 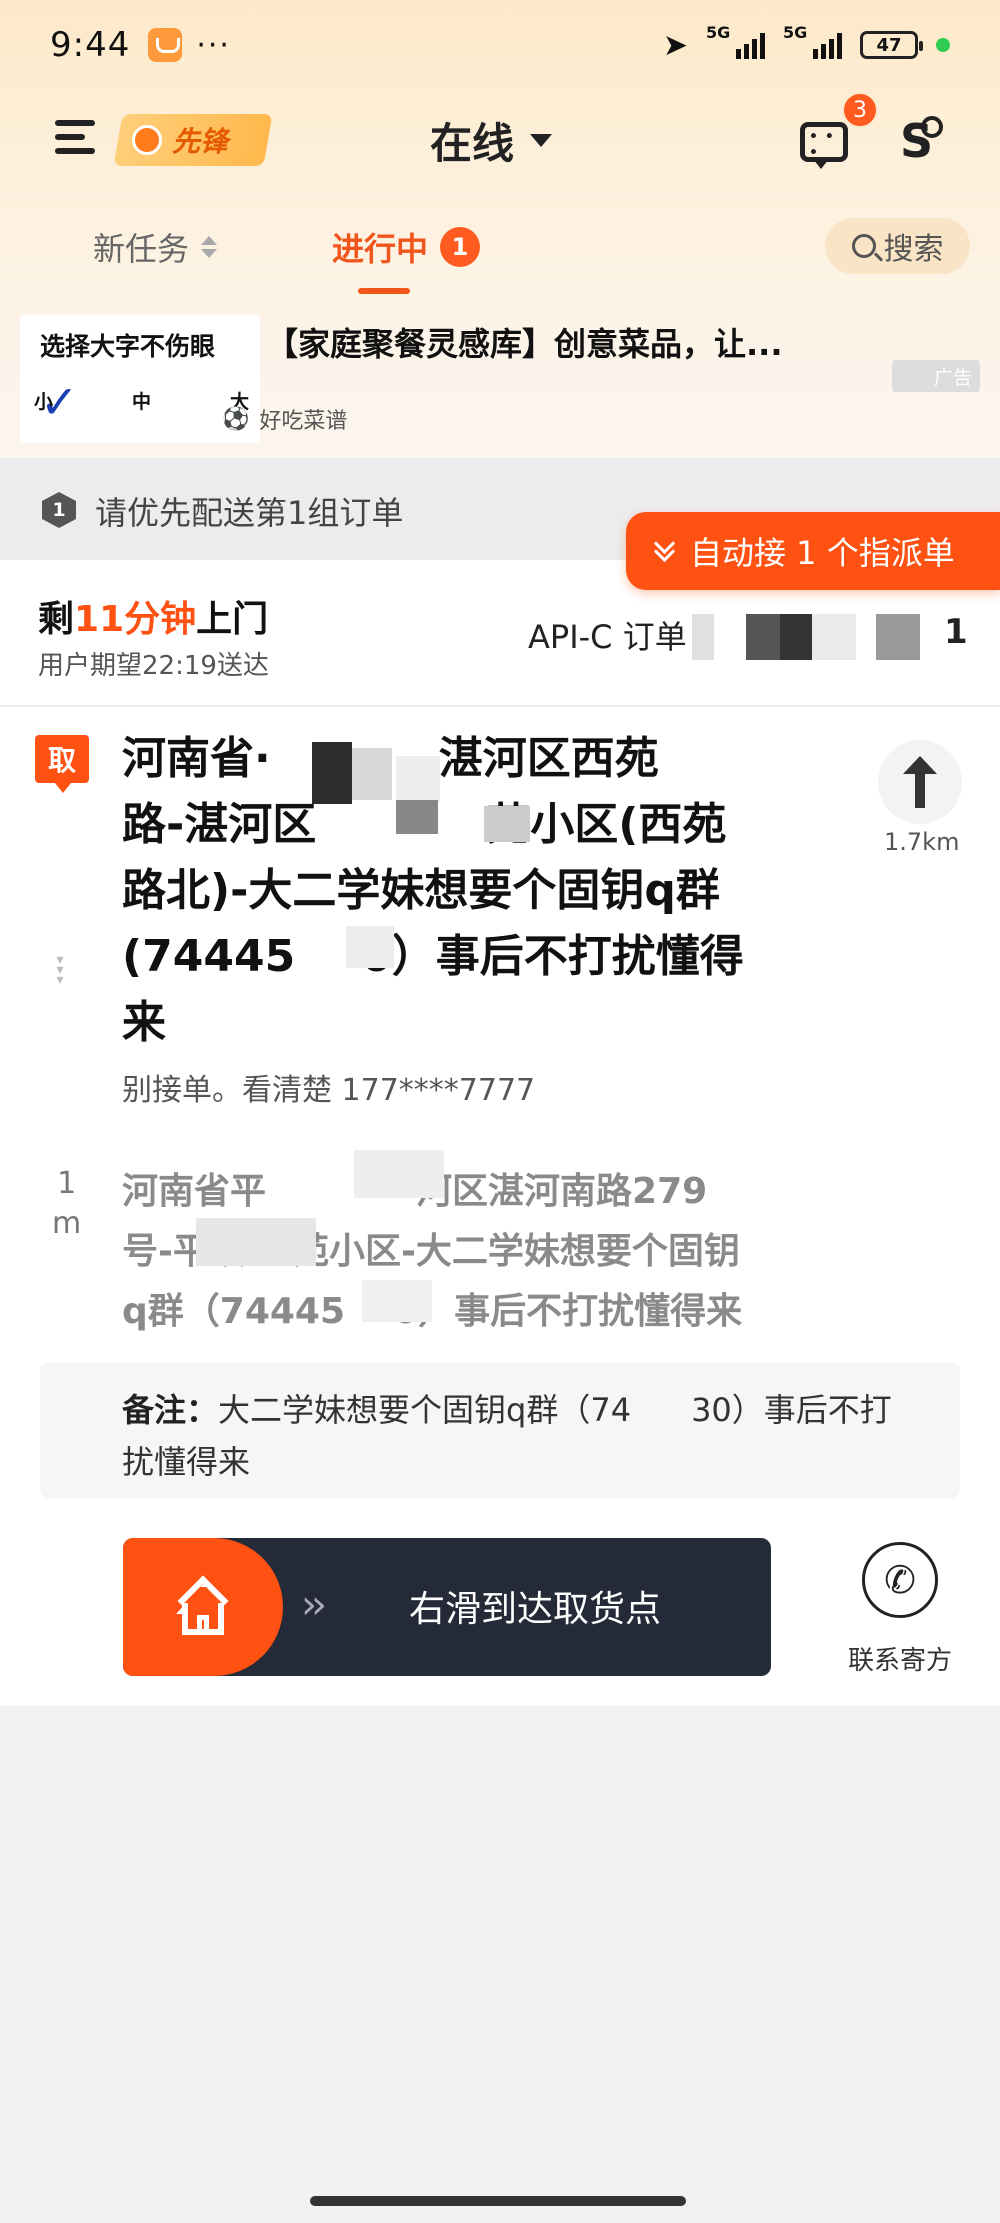 What do you see at coordinates (735, 41) in the screenshot?
I see `signal-icon-1: 5G` at bounding box center [735, 41].